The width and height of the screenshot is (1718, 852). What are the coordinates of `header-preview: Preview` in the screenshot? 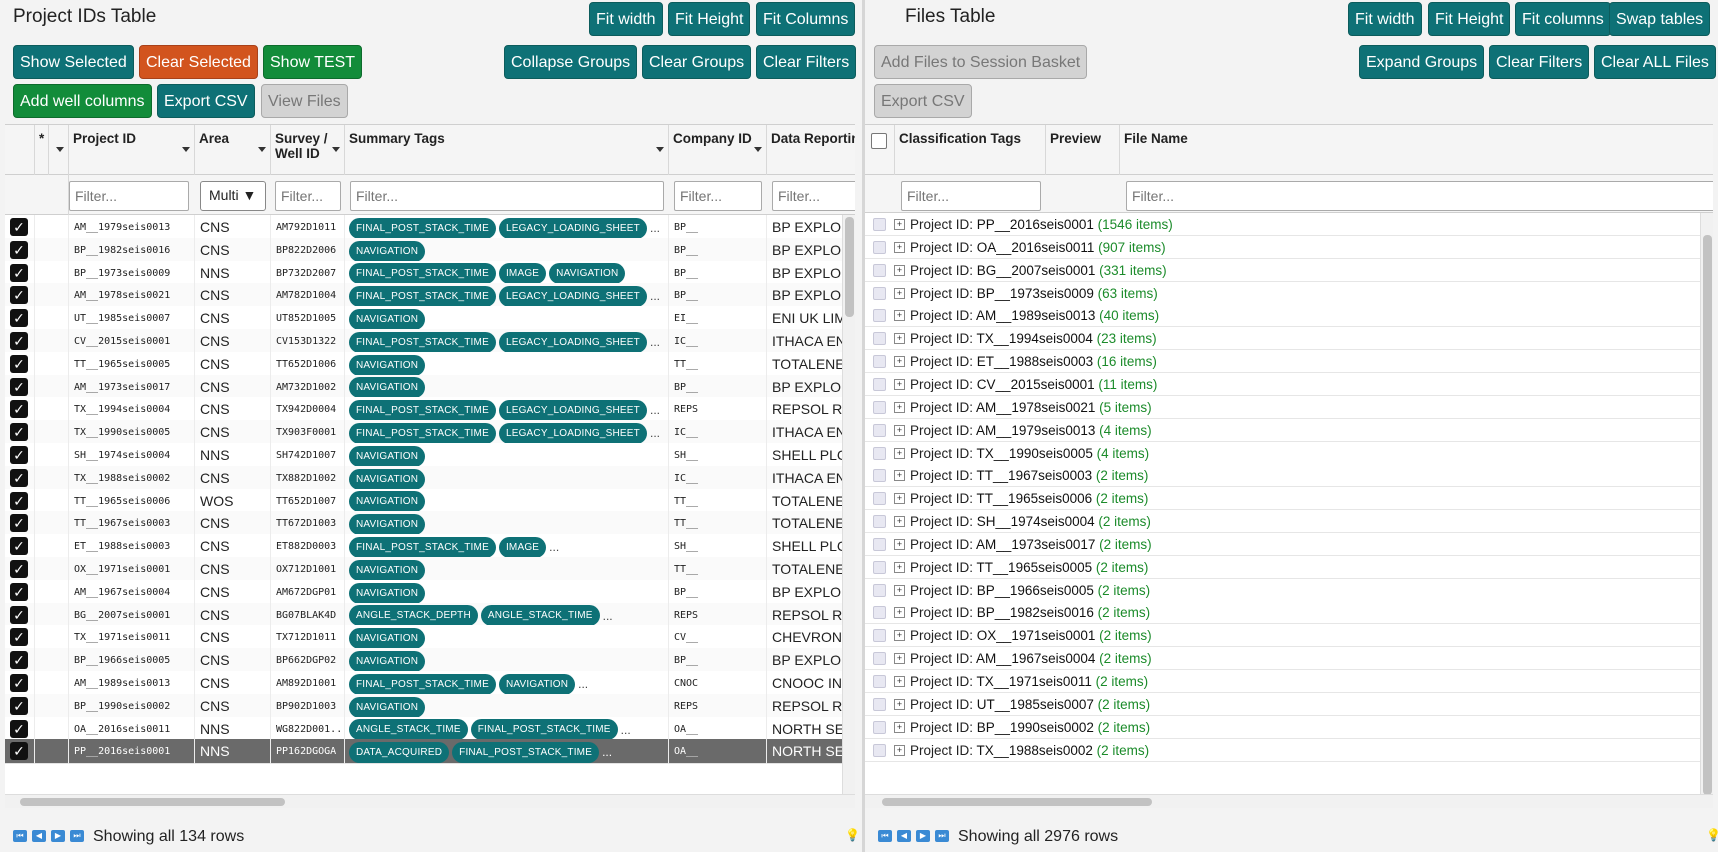 It's located at (1083, 150).